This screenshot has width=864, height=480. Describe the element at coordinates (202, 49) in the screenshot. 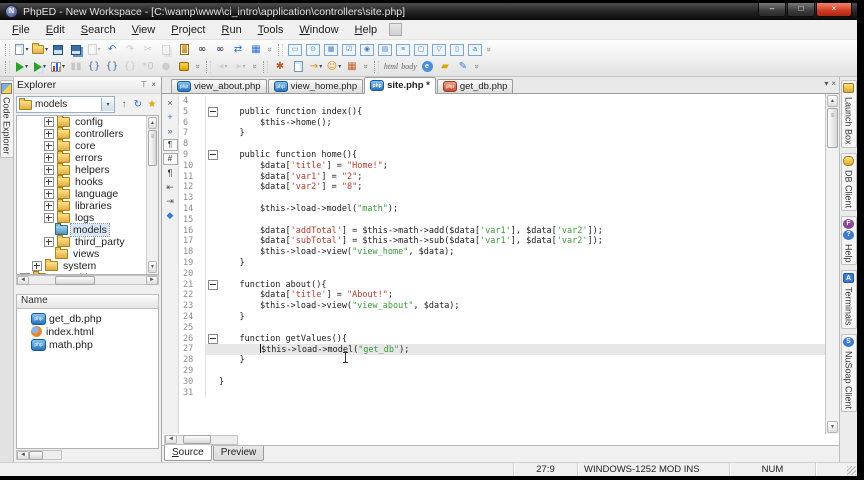

I see `find-button: ∞` at that location.